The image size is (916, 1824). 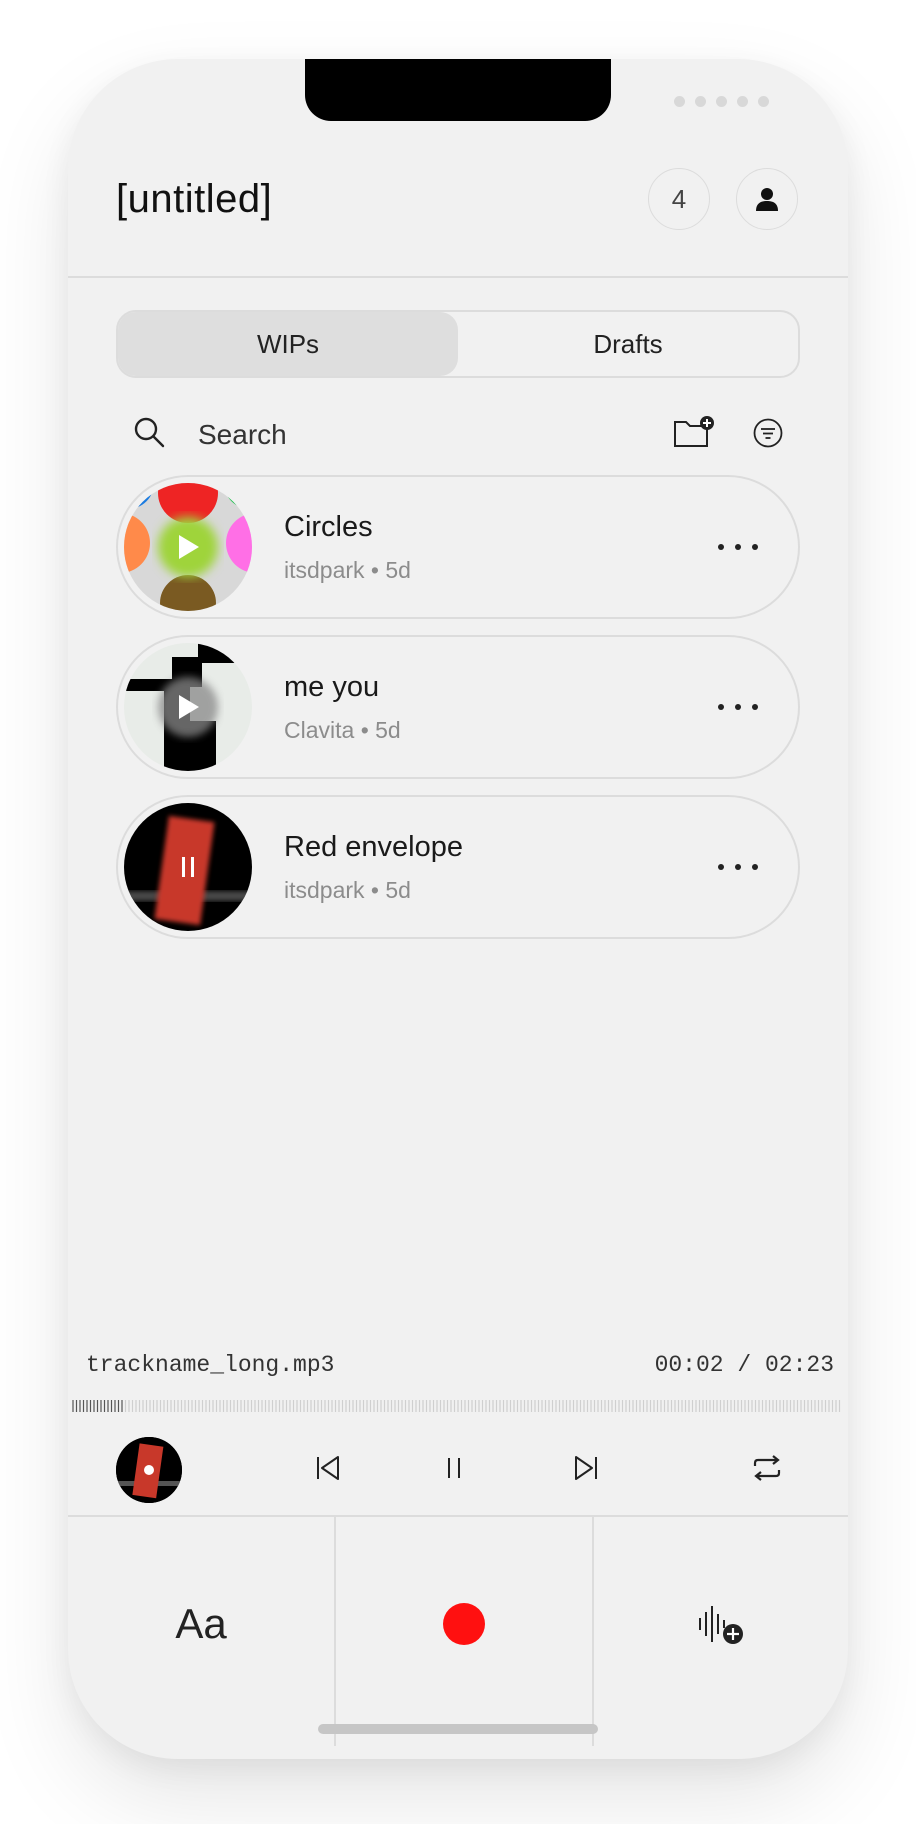 I want to click on count-label: 4, so click(x=679, y=198).